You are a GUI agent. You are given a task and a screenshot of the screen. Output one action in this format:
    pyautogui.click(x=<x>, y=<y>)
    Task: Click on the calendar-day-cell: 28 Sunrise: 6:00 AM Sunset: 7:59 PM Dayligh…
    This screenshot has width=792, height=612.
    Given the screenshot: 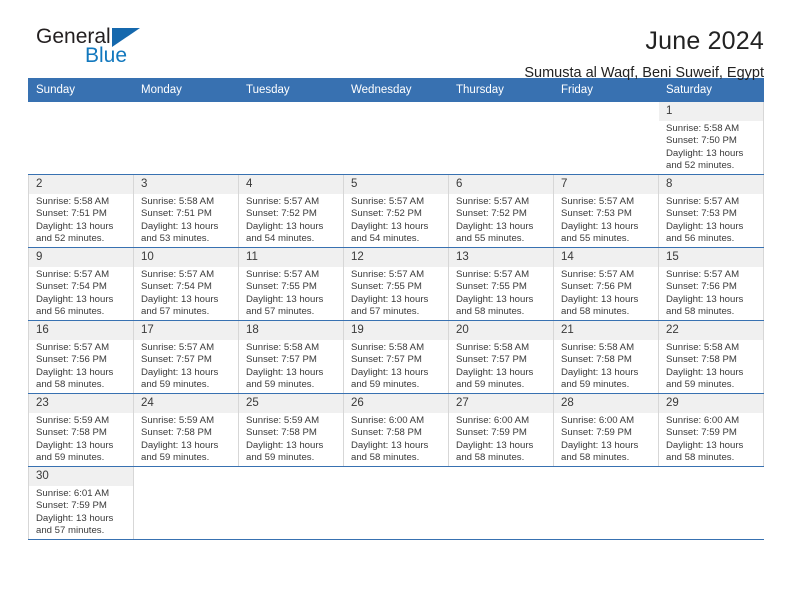 What is the action you would take?
    pyautogui.click(x=606, y=430)
    